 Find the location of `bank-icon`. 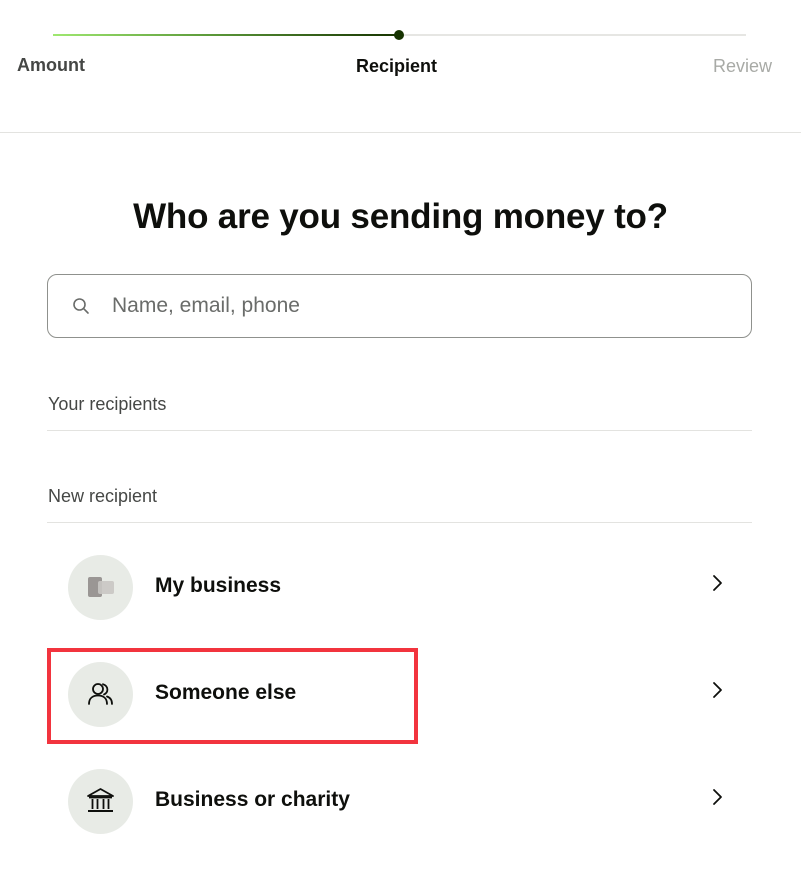

bank-icon is located at coordinates (100, 800).